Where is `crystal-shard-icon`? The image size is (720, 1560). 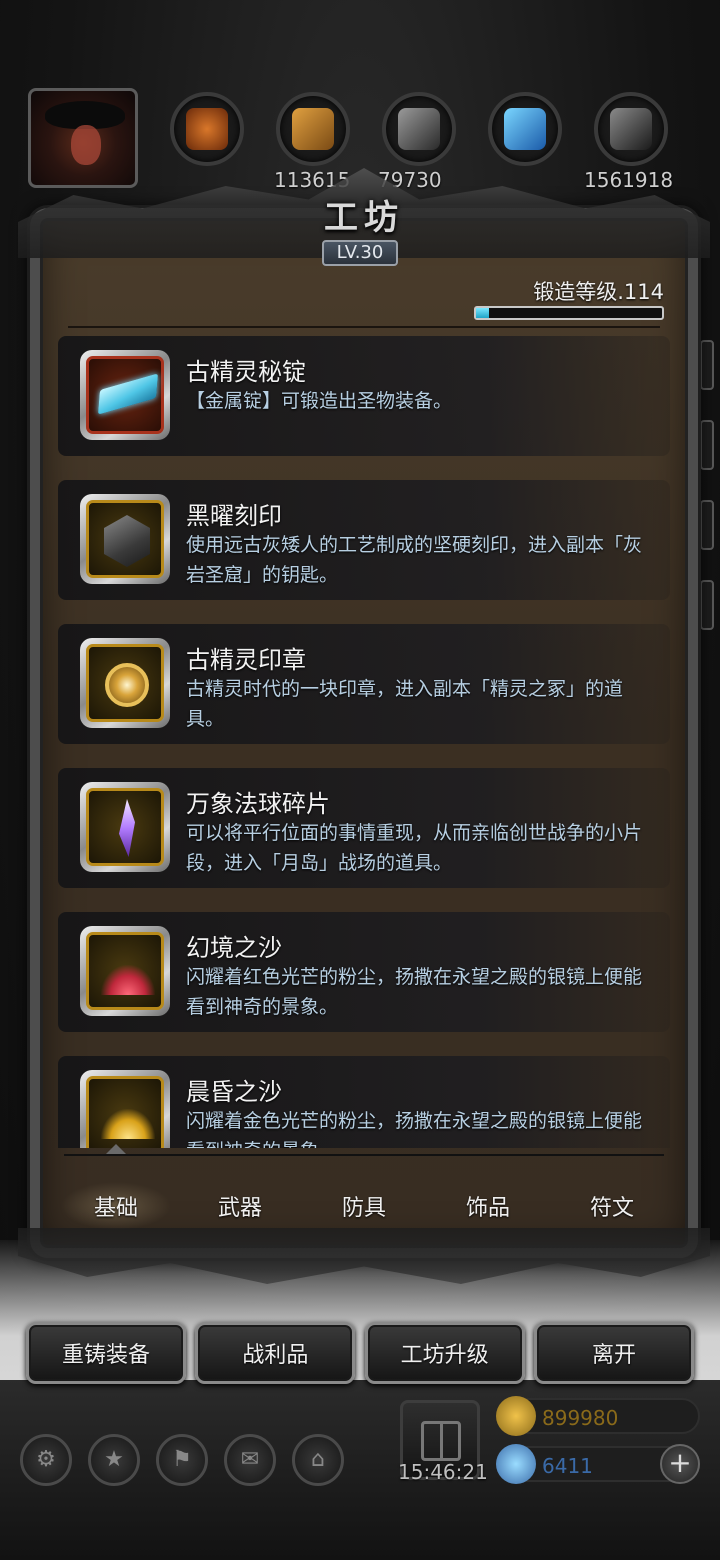
crystal-shard-icon is located at coordinates (127, 828).